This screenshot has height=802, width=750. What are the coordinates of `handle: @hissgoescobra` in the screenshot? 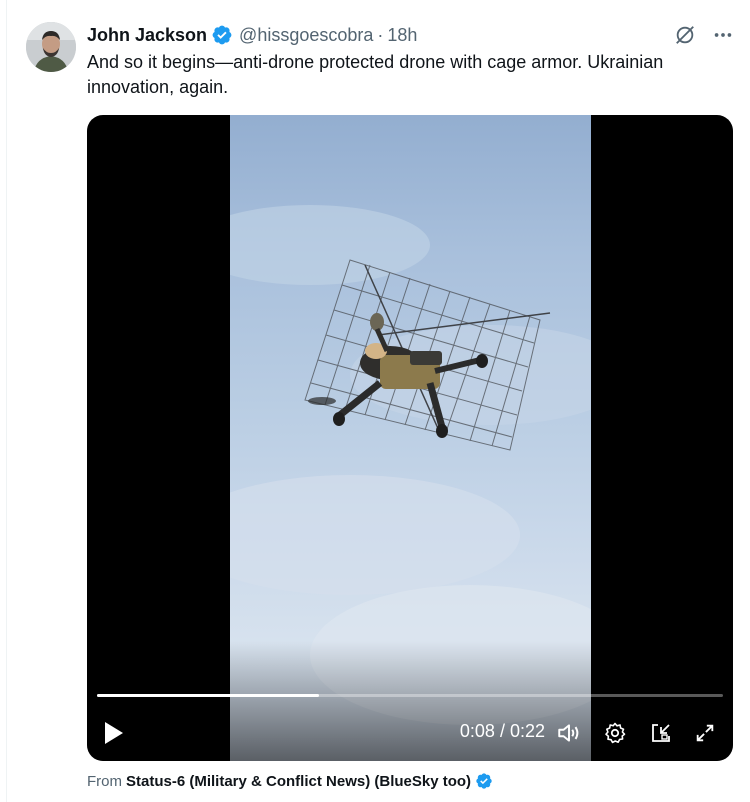 It's located at (306, 35).